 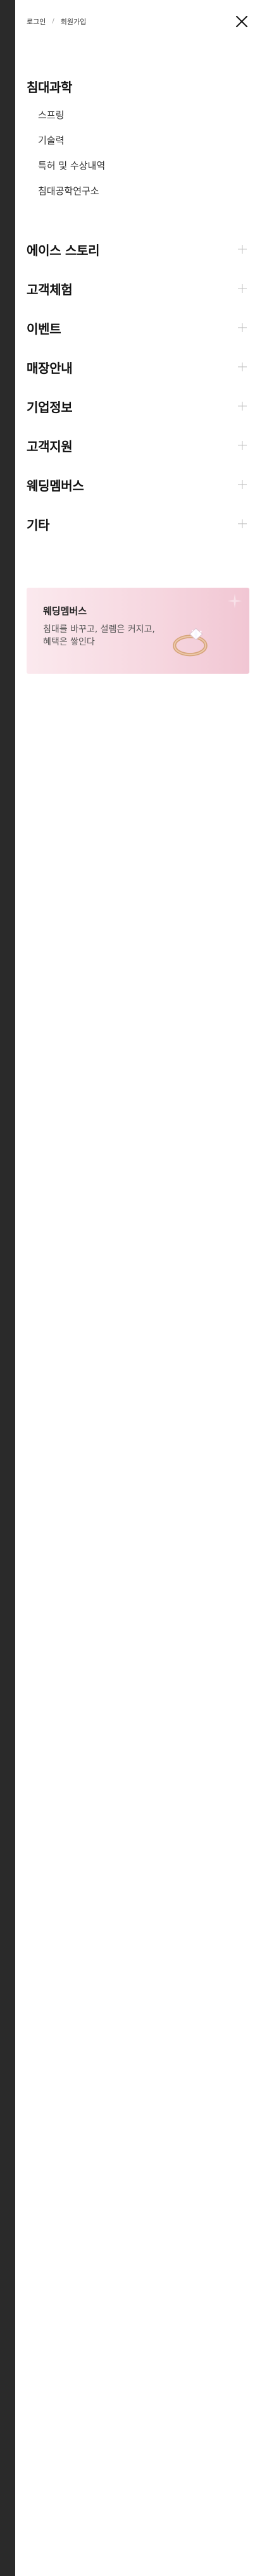 What do you see at coordinates (50, 87) in the screenshot?
I see `section-title: 침대과학` at bounding box center [50, 87].